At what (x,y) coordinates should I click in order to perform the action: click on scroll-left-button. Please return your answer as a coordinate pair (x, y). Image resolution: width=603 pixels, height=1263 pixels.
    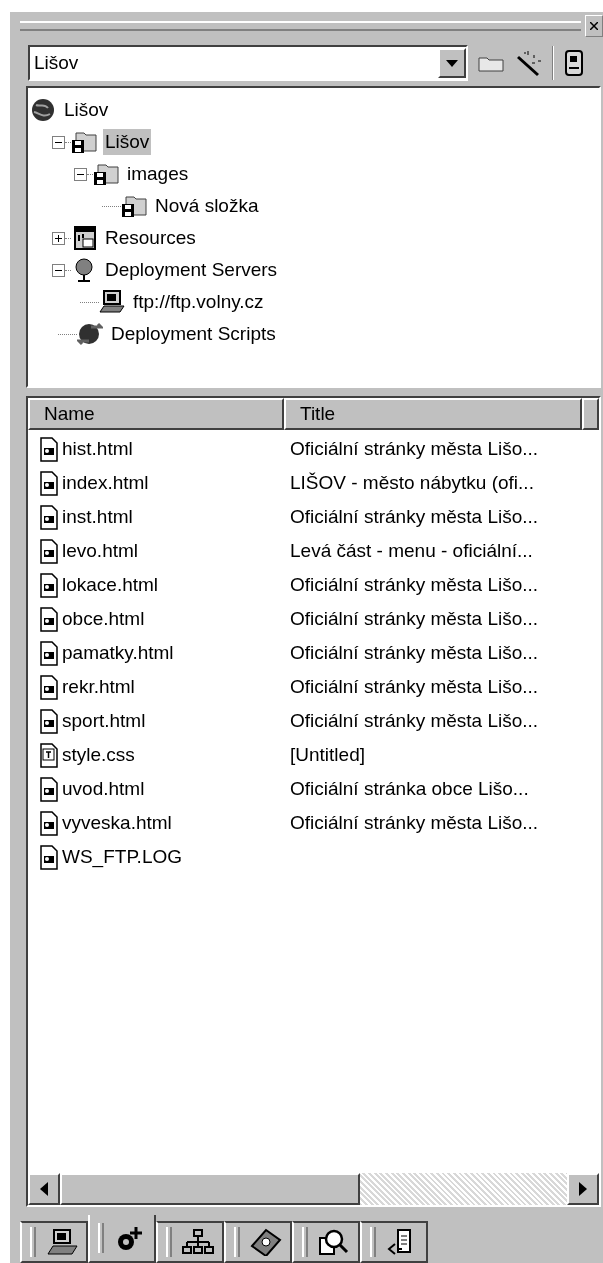
    Looking at the image, I should click on (44, 1189).